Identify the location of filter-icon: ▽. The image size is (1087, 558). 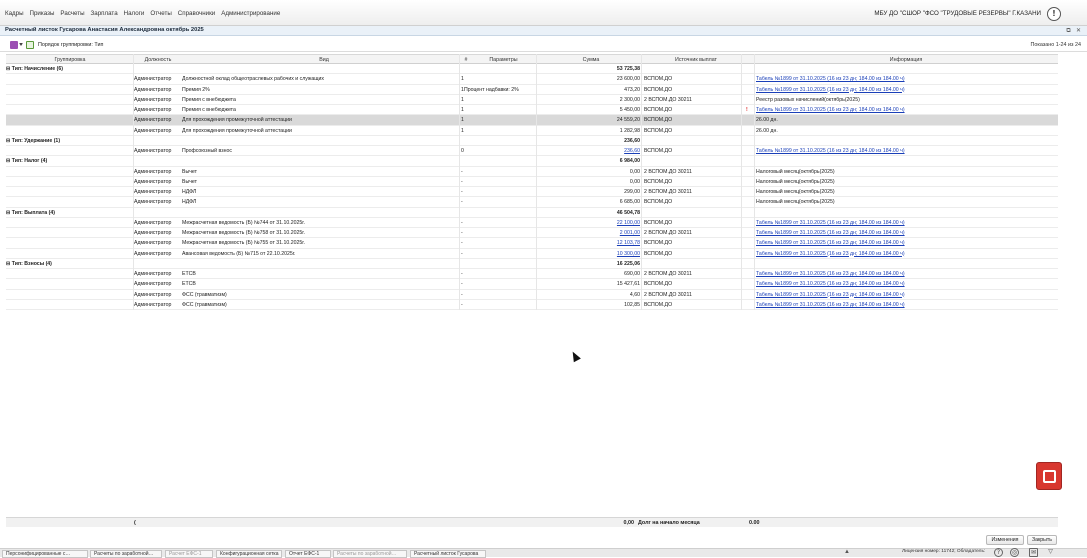
(1050, 552).